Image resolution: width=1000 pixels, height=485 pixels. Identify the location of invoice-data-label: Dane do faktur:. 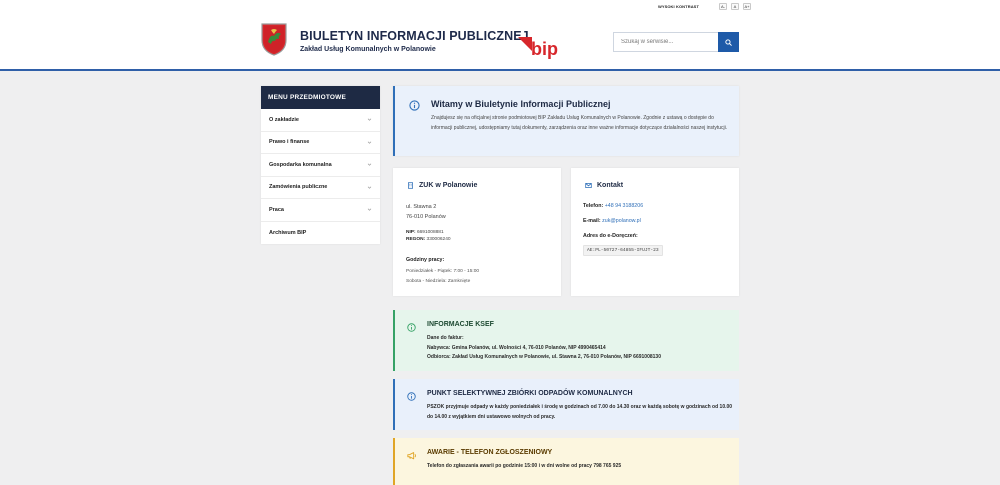
(445, 338).